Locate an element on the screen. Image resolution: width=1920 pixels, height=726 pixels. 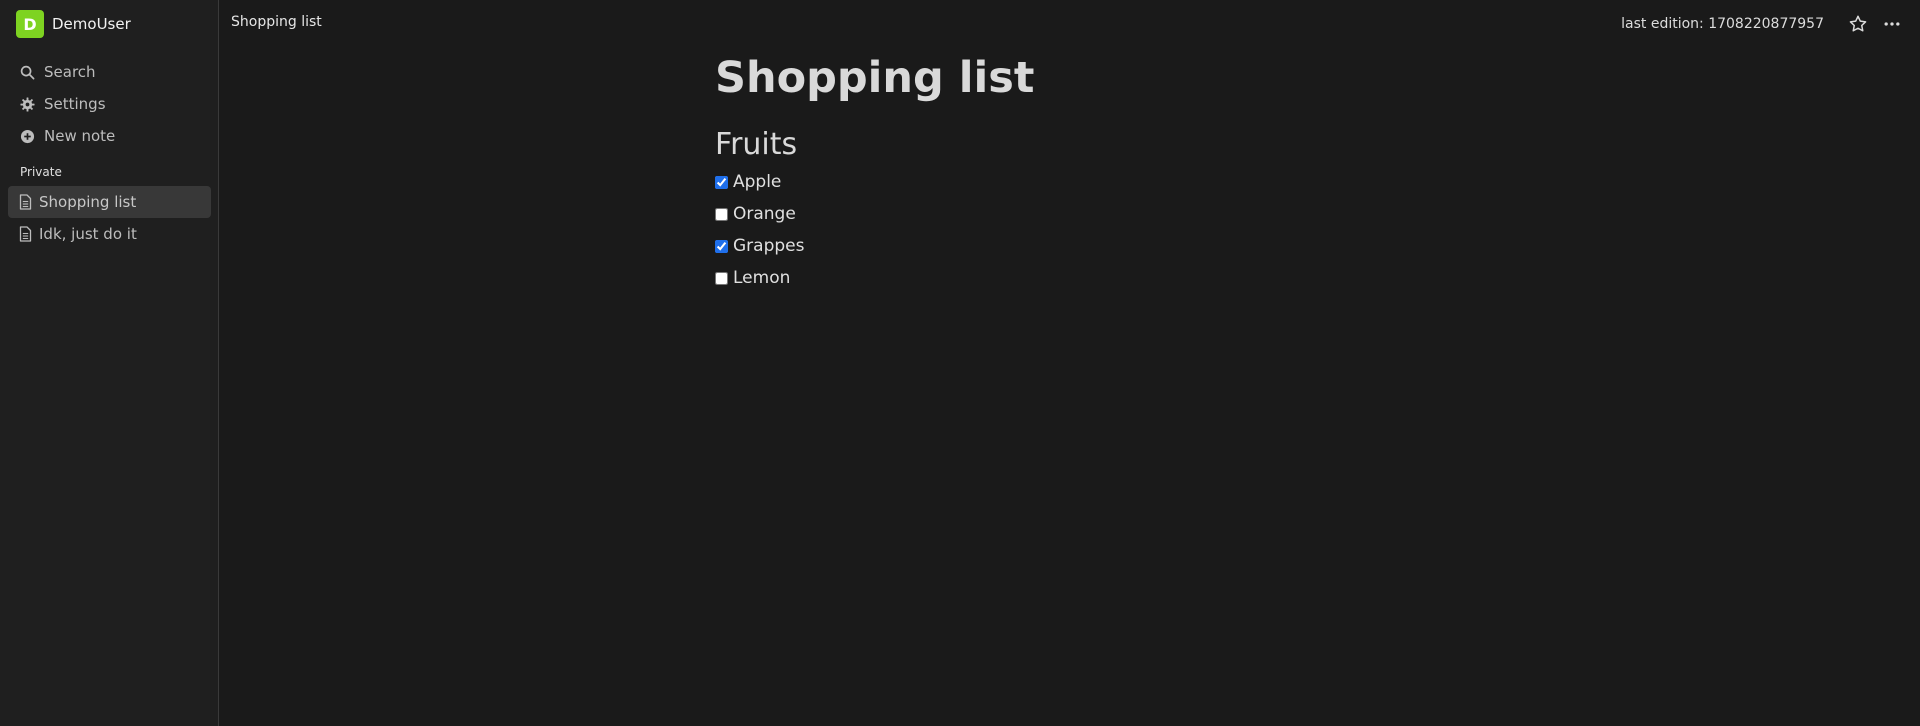
sidebar-page-shopping-list: Shopping list is located at coordinates (109, 202).